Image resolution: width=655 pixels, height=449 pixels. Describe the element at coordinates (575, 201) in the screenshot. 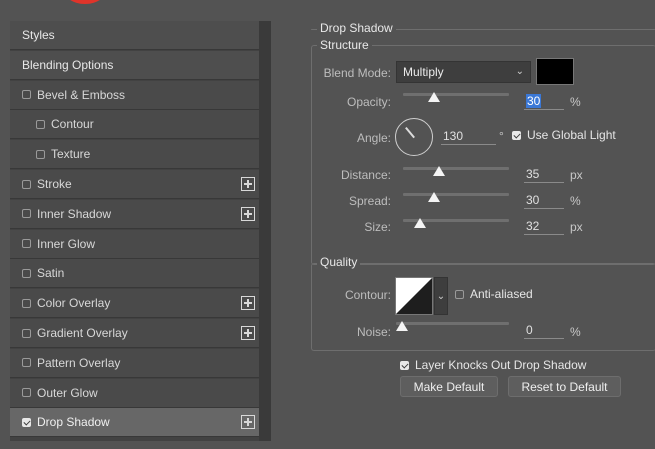

I see `spread-unit: %` at that location.